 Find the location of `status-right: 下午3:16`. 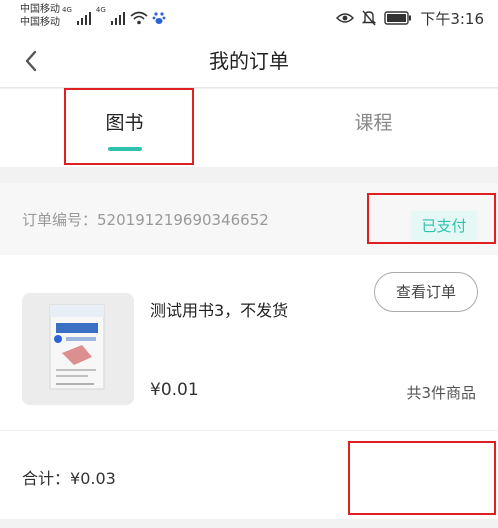

status-right: 下午3:16 is located at coordinates (410, 18).